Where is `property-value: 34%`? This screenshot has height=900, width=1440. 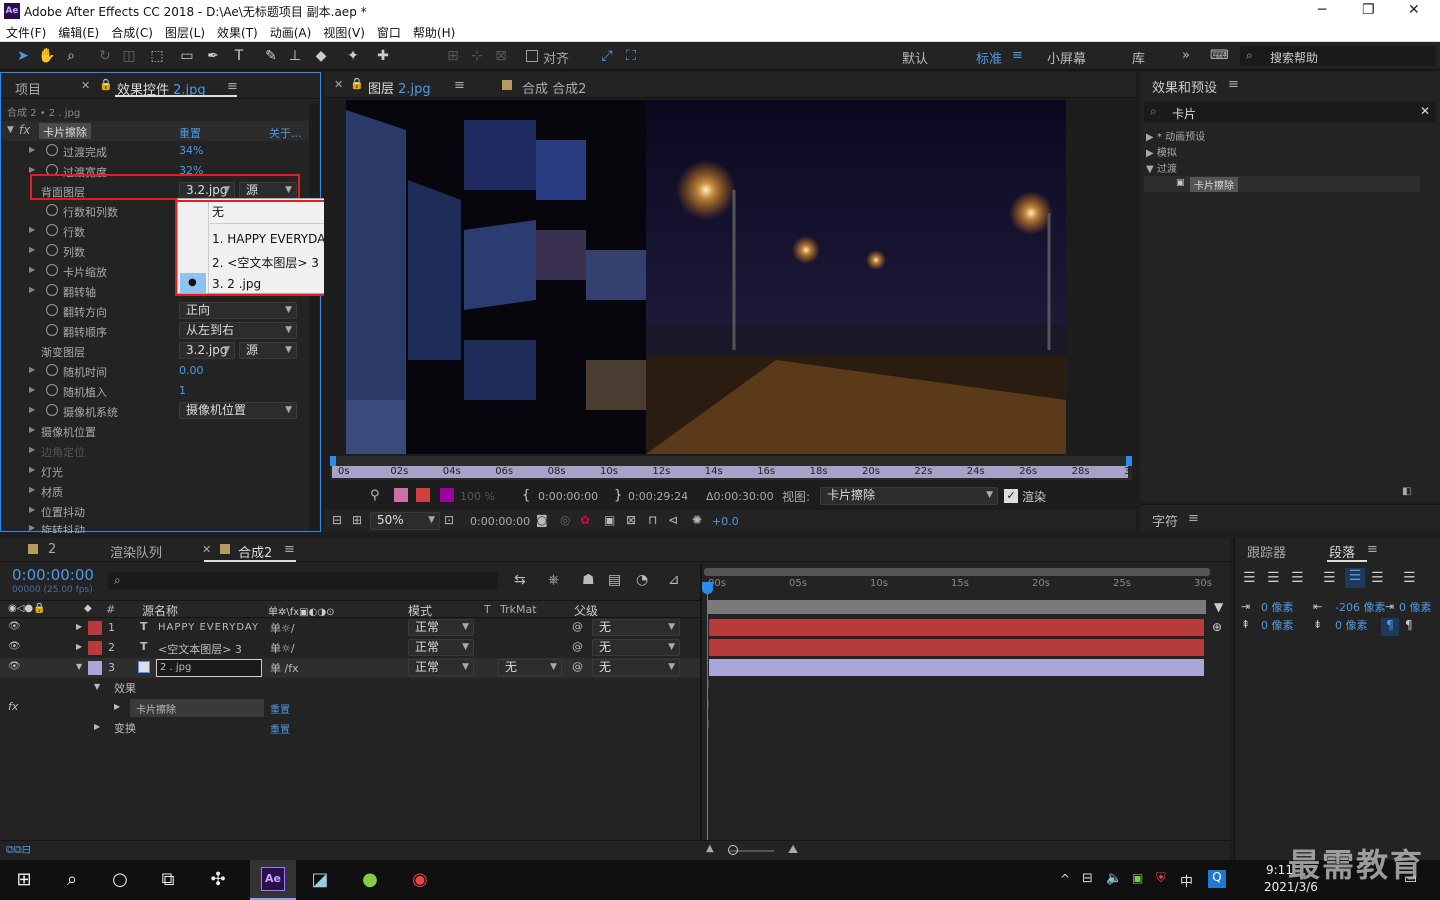
property-value: 34% is located at coordinates (191, 150).